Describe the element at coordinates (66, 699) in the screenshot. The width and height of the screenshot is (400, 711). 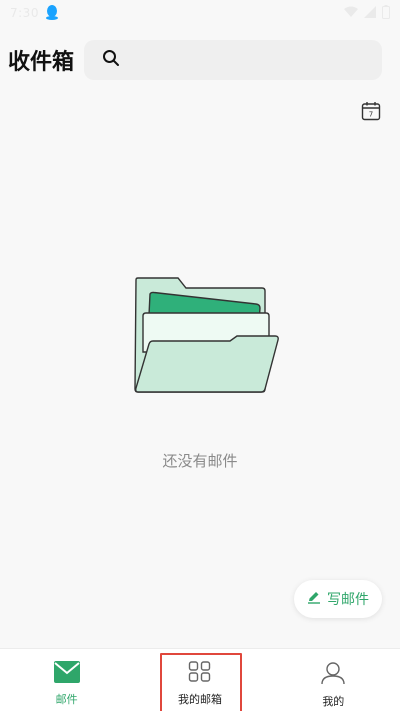
I see `nav-label-mail: 邮件` at that location.